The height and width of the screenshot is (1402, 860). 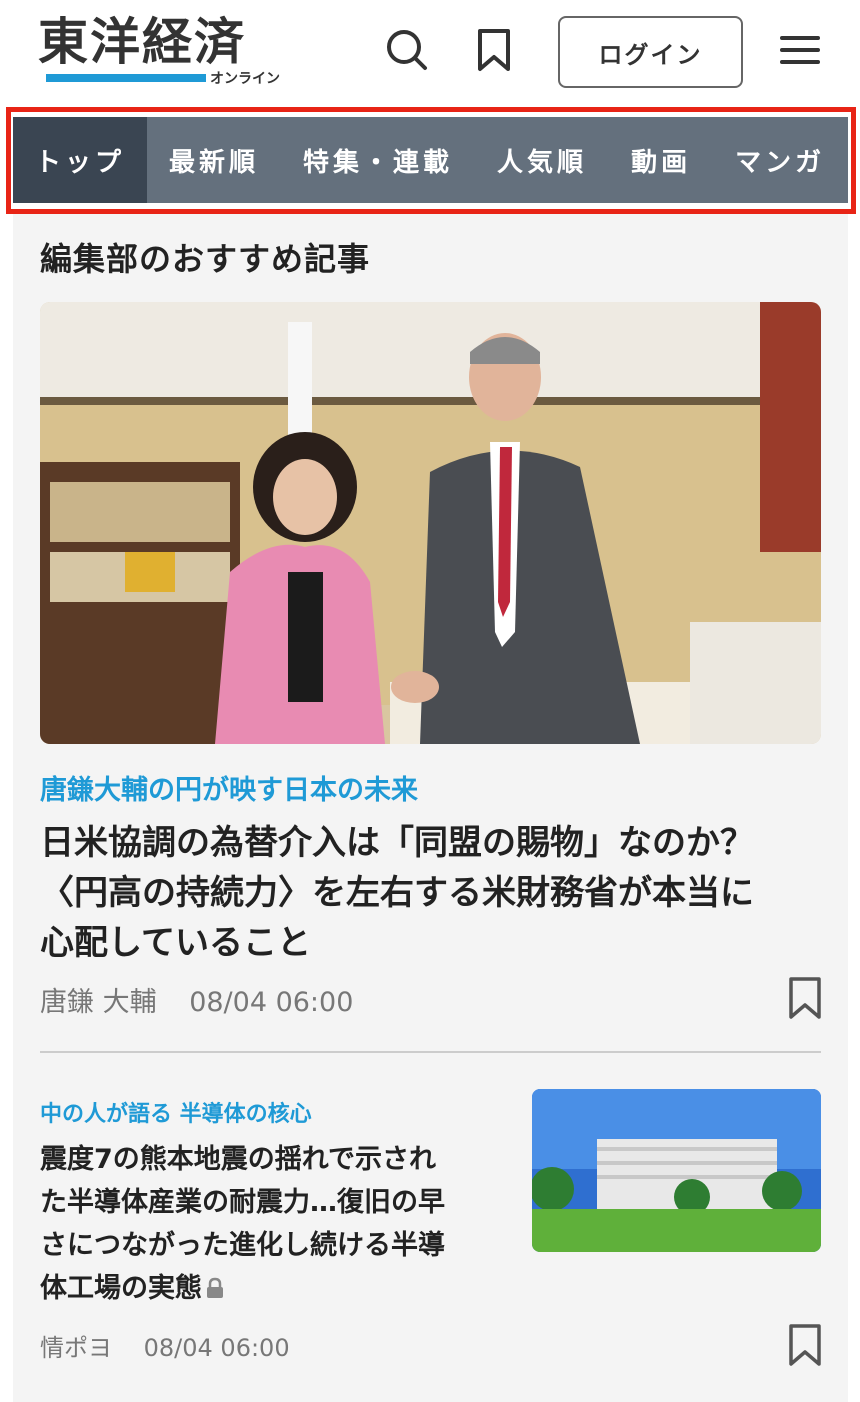 I want to click on article-author: 唐鎌 大輔, so click(x=98, y=1002).